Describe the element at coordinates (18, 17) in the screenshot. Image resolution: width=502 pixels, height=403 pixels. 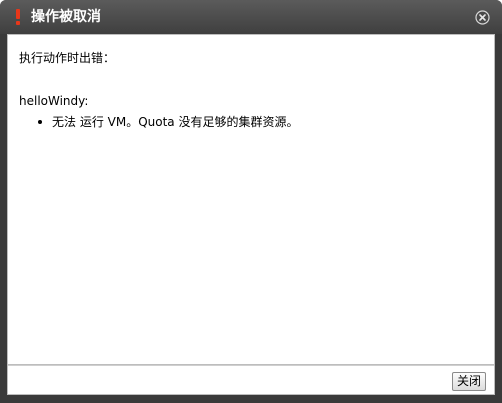
I see `exclamation-icon` at that location.